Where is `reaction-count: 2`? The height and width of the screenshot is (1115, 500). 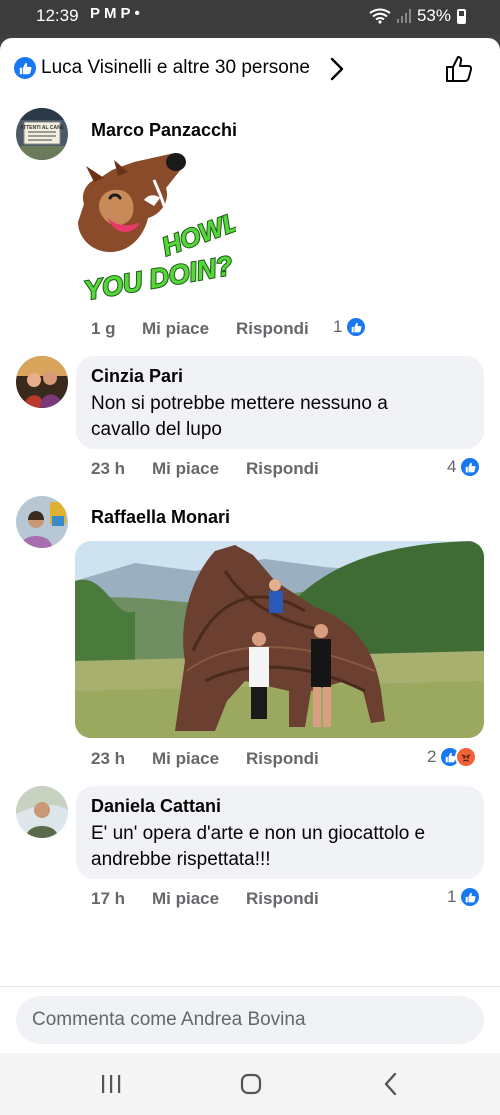
reaction-count: 2 is located at coordinates (432, 756).